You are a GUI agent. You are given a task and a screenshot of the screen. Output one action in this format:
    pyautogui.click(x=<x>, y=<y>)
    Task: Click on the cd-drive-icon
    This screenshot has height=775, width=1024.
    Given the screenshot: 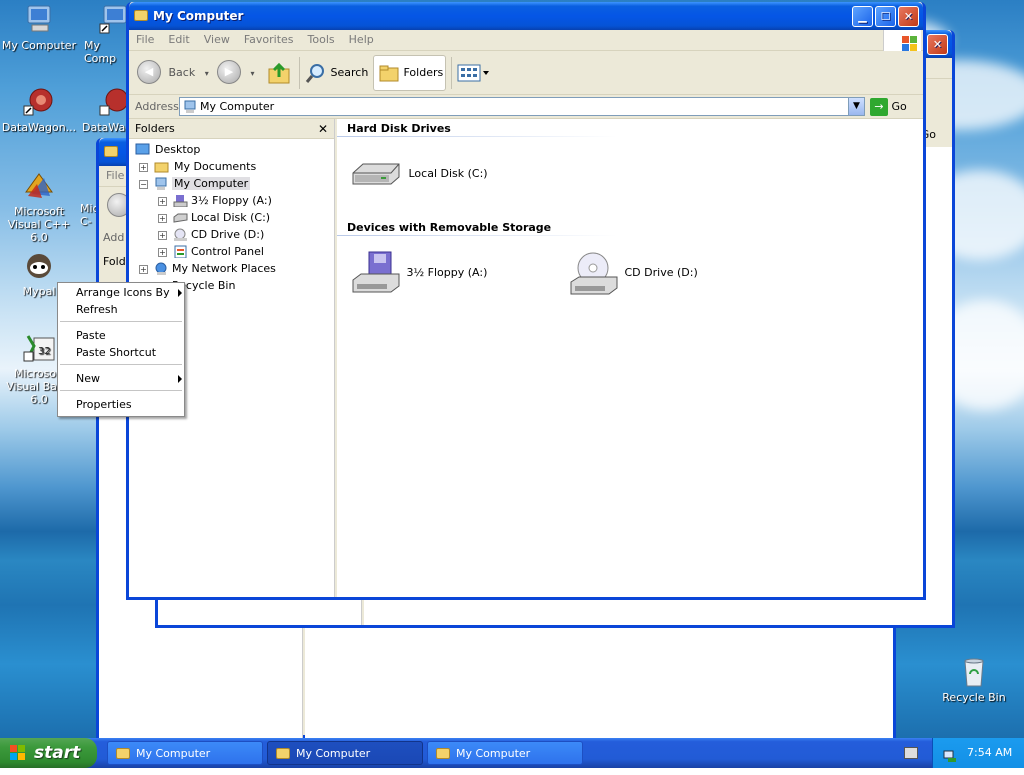 What is the action you would take?
    pyautogui.click(x=594, y=273)
    